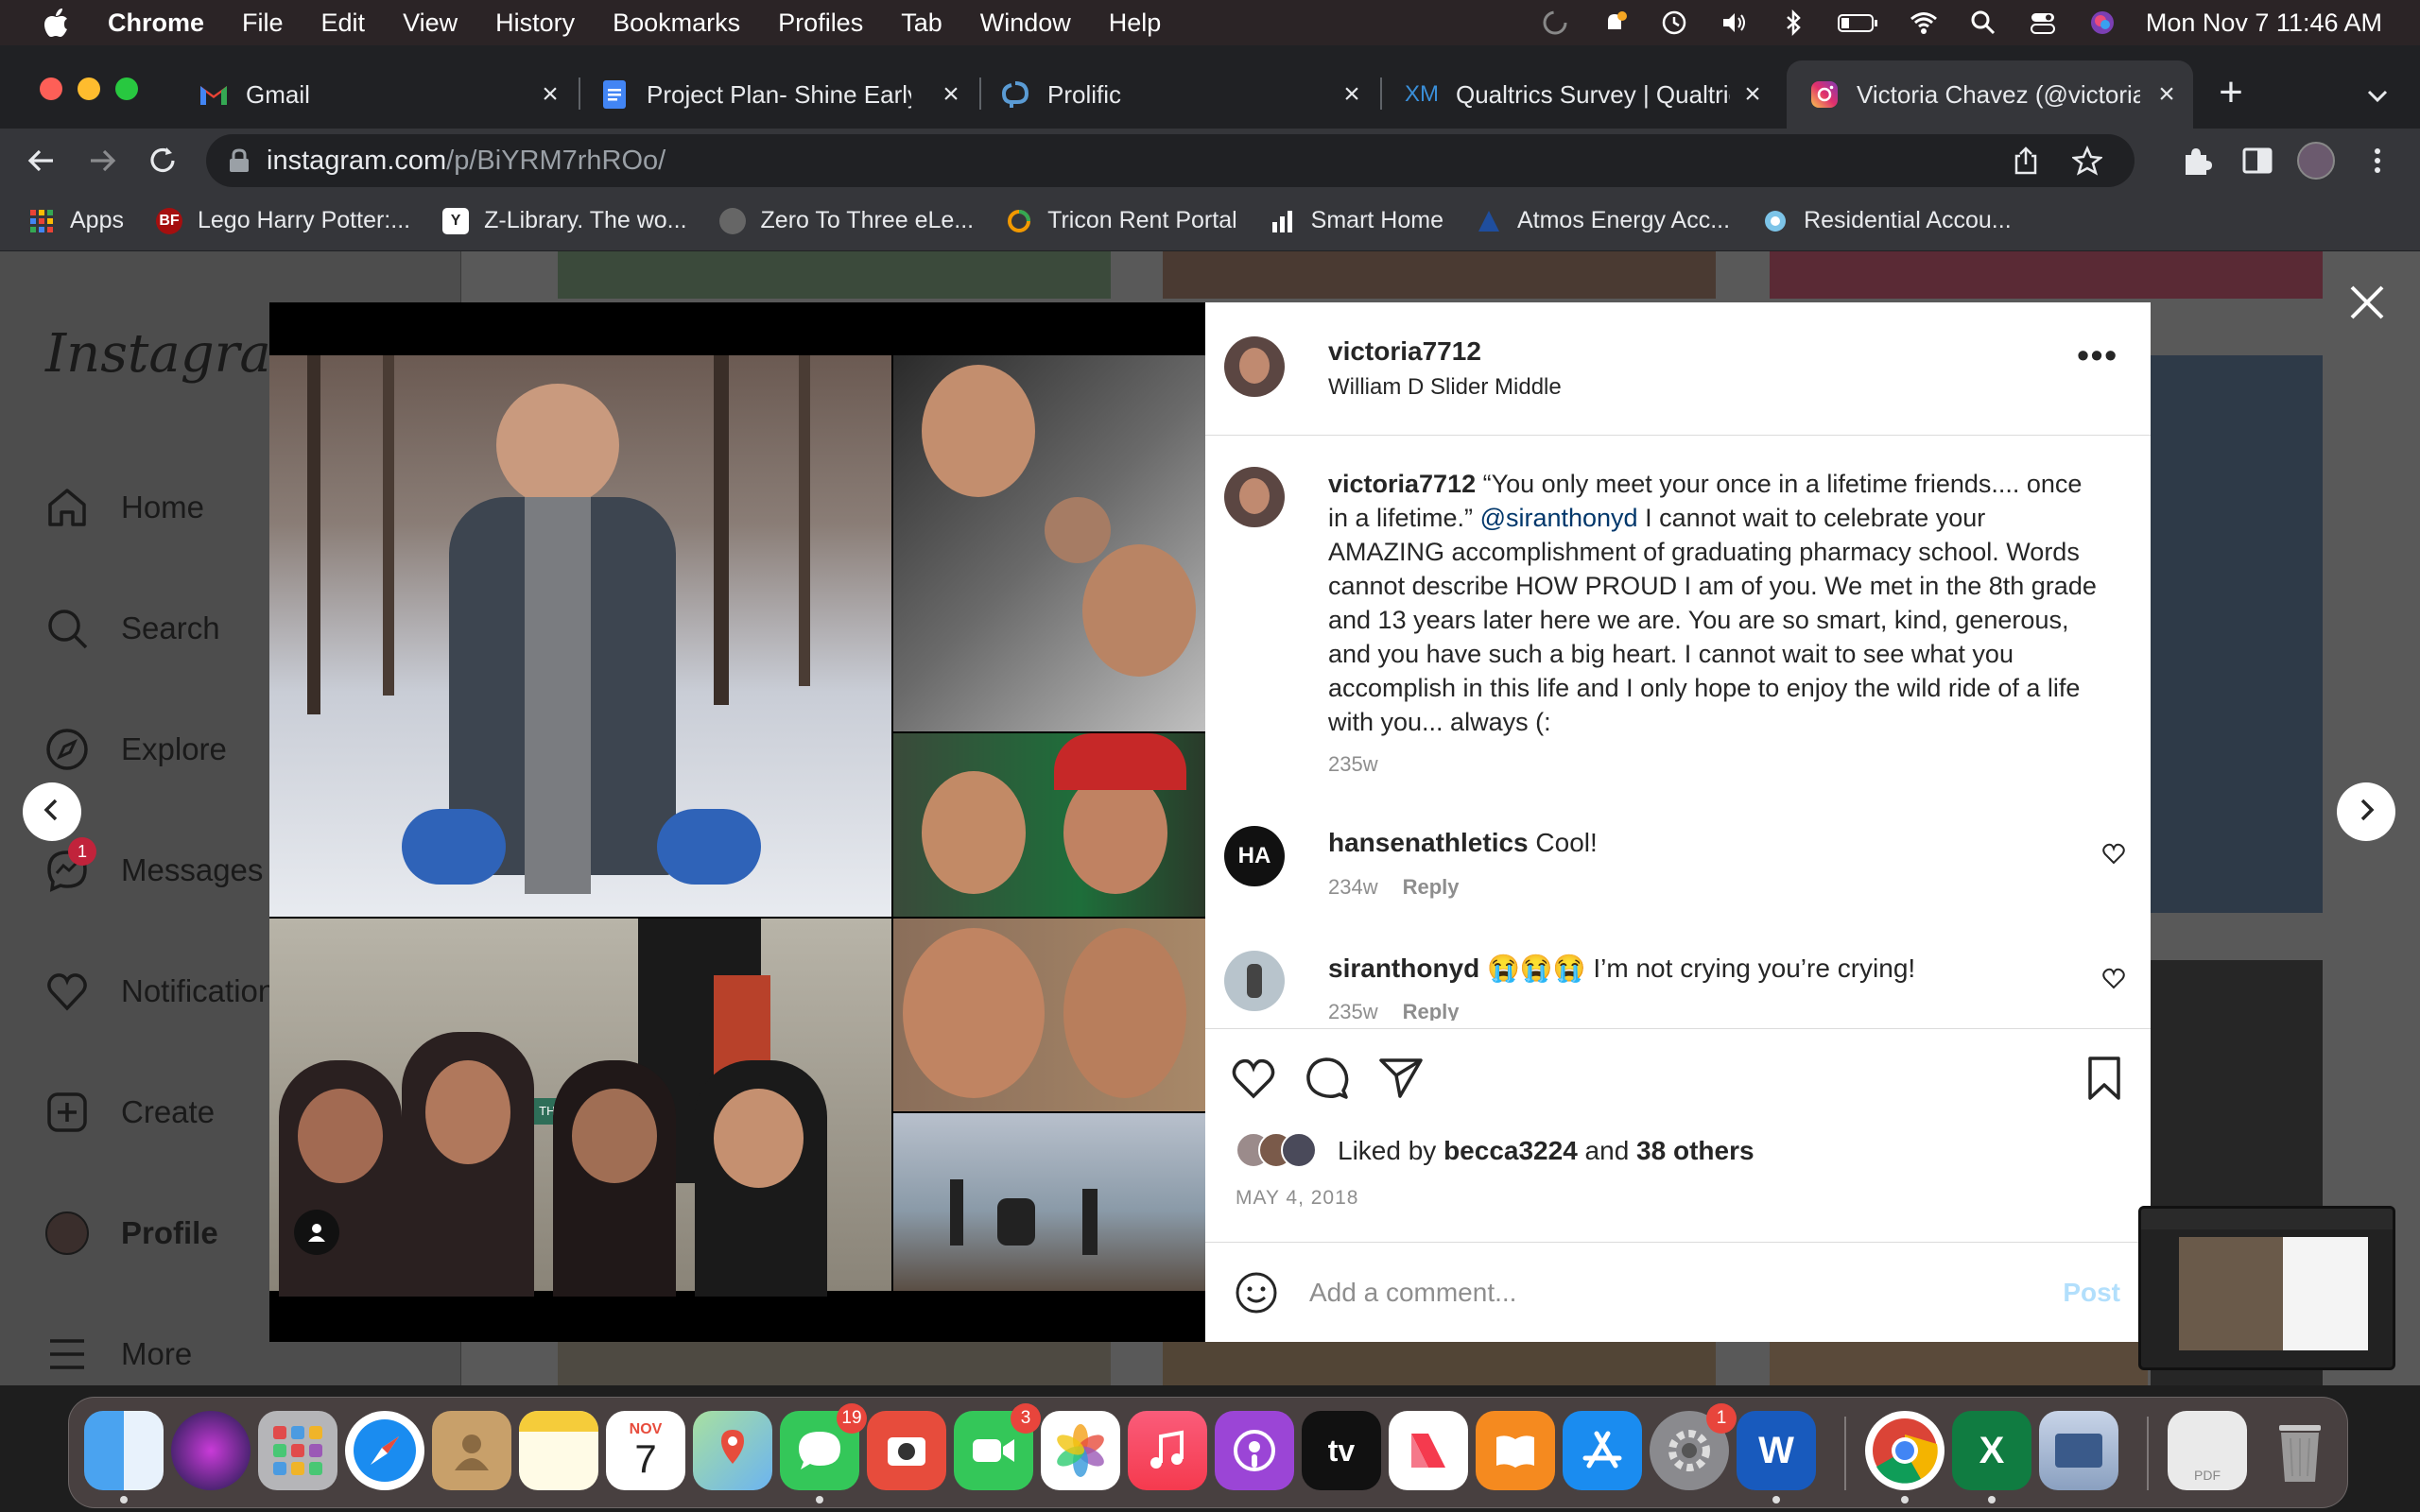  What do you see at coordinates (1793, 23) in the screenshot?
I see `bluetooth-icon` at bounding box center [1793, 23].